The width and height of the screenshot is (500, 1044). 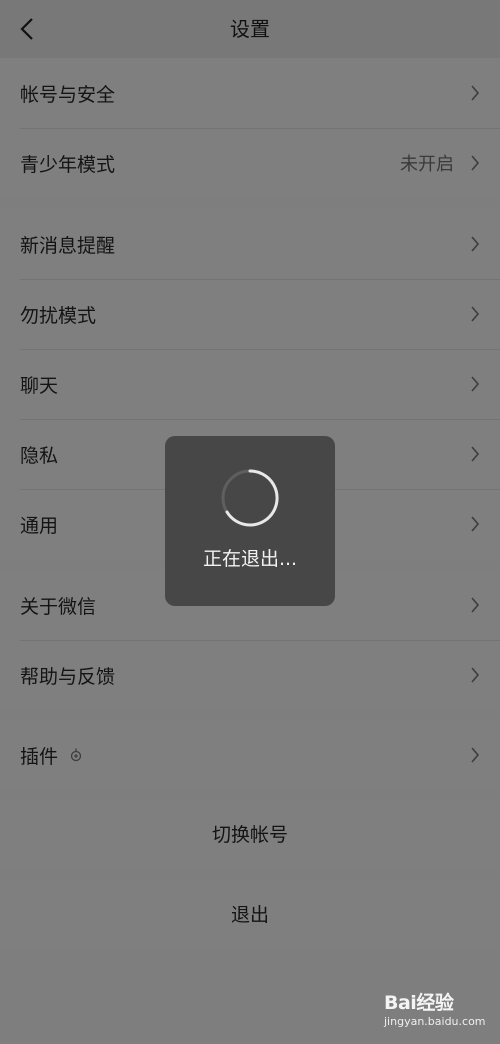 I want to click on settings-item-plugins: 插件, so click(x=250, y=755).